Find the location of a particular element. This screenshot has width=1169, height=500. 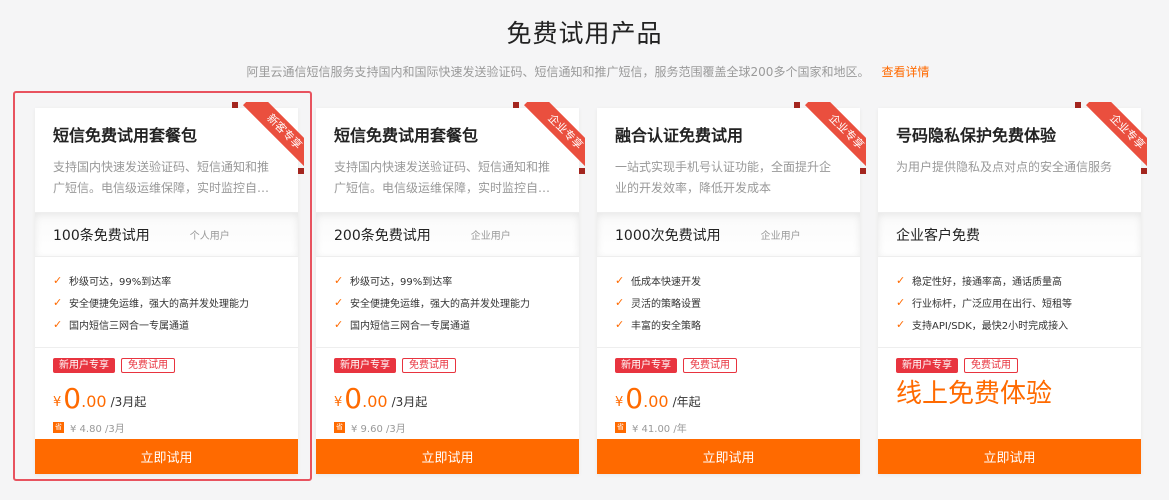

original-price: 省 ¥ 9.60 /3月 is located at coordinates (370, 428).